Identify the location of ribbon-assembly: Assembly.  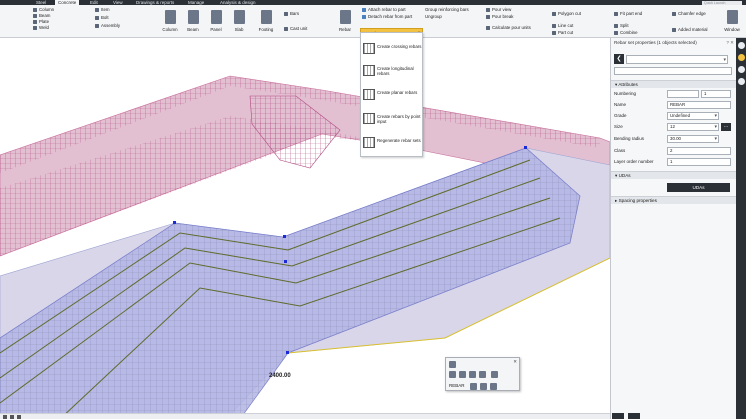
(107, 25).